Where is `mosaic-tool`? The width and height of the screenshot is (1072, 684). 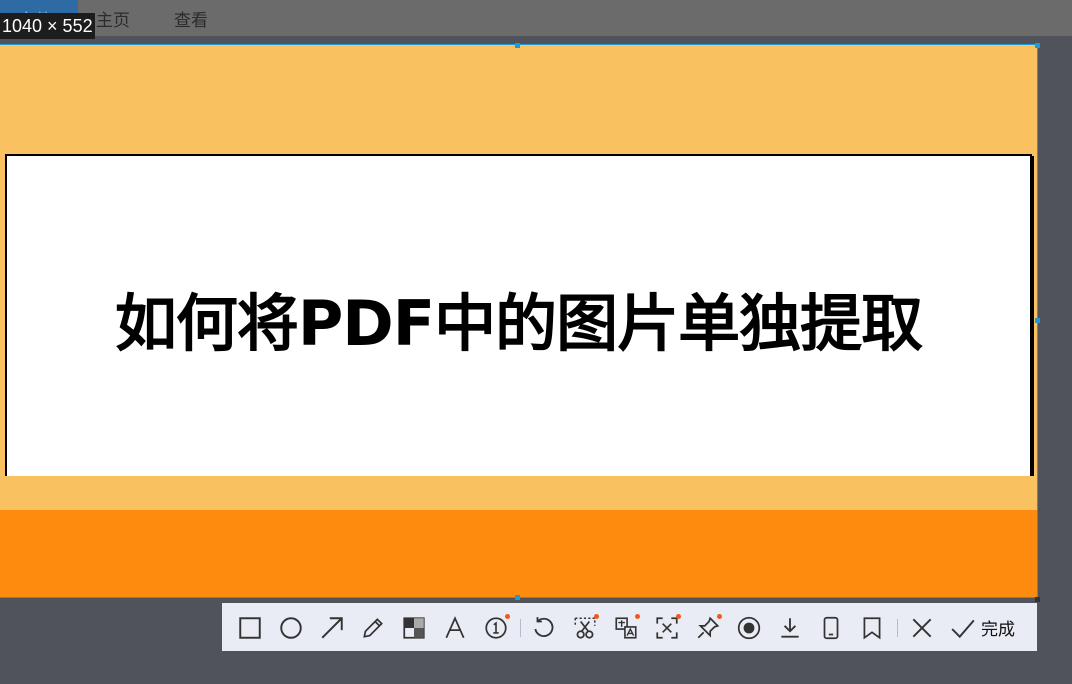 mosaic-tool is located at coordinates (414, 628).